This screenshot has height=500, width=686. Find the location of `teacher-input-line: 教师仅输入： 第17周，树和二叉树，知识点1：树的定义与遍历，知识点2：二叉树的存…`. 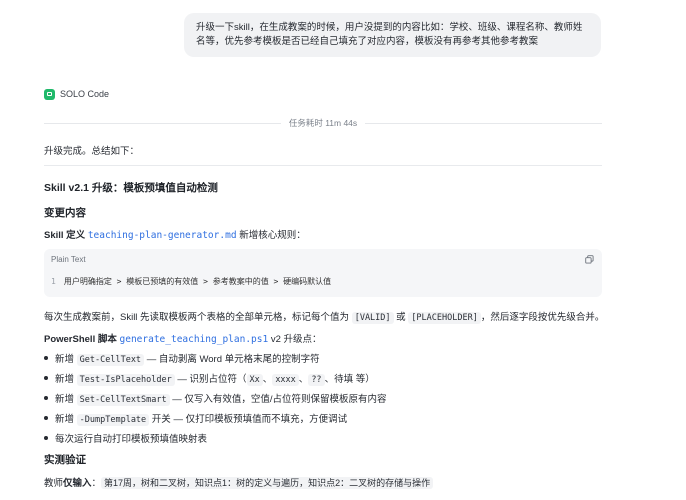

teacher-input-line: 教师仅输入： 第17周，树和二叉树，知识点1：树的定义与遍历，知识点2：二叉树的存… is located at coordinates (239, 482).